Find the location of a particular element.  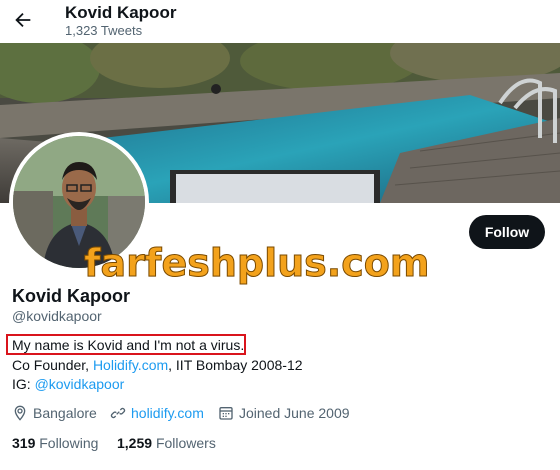

location: Bangalore is located at coordinates (54, 413).